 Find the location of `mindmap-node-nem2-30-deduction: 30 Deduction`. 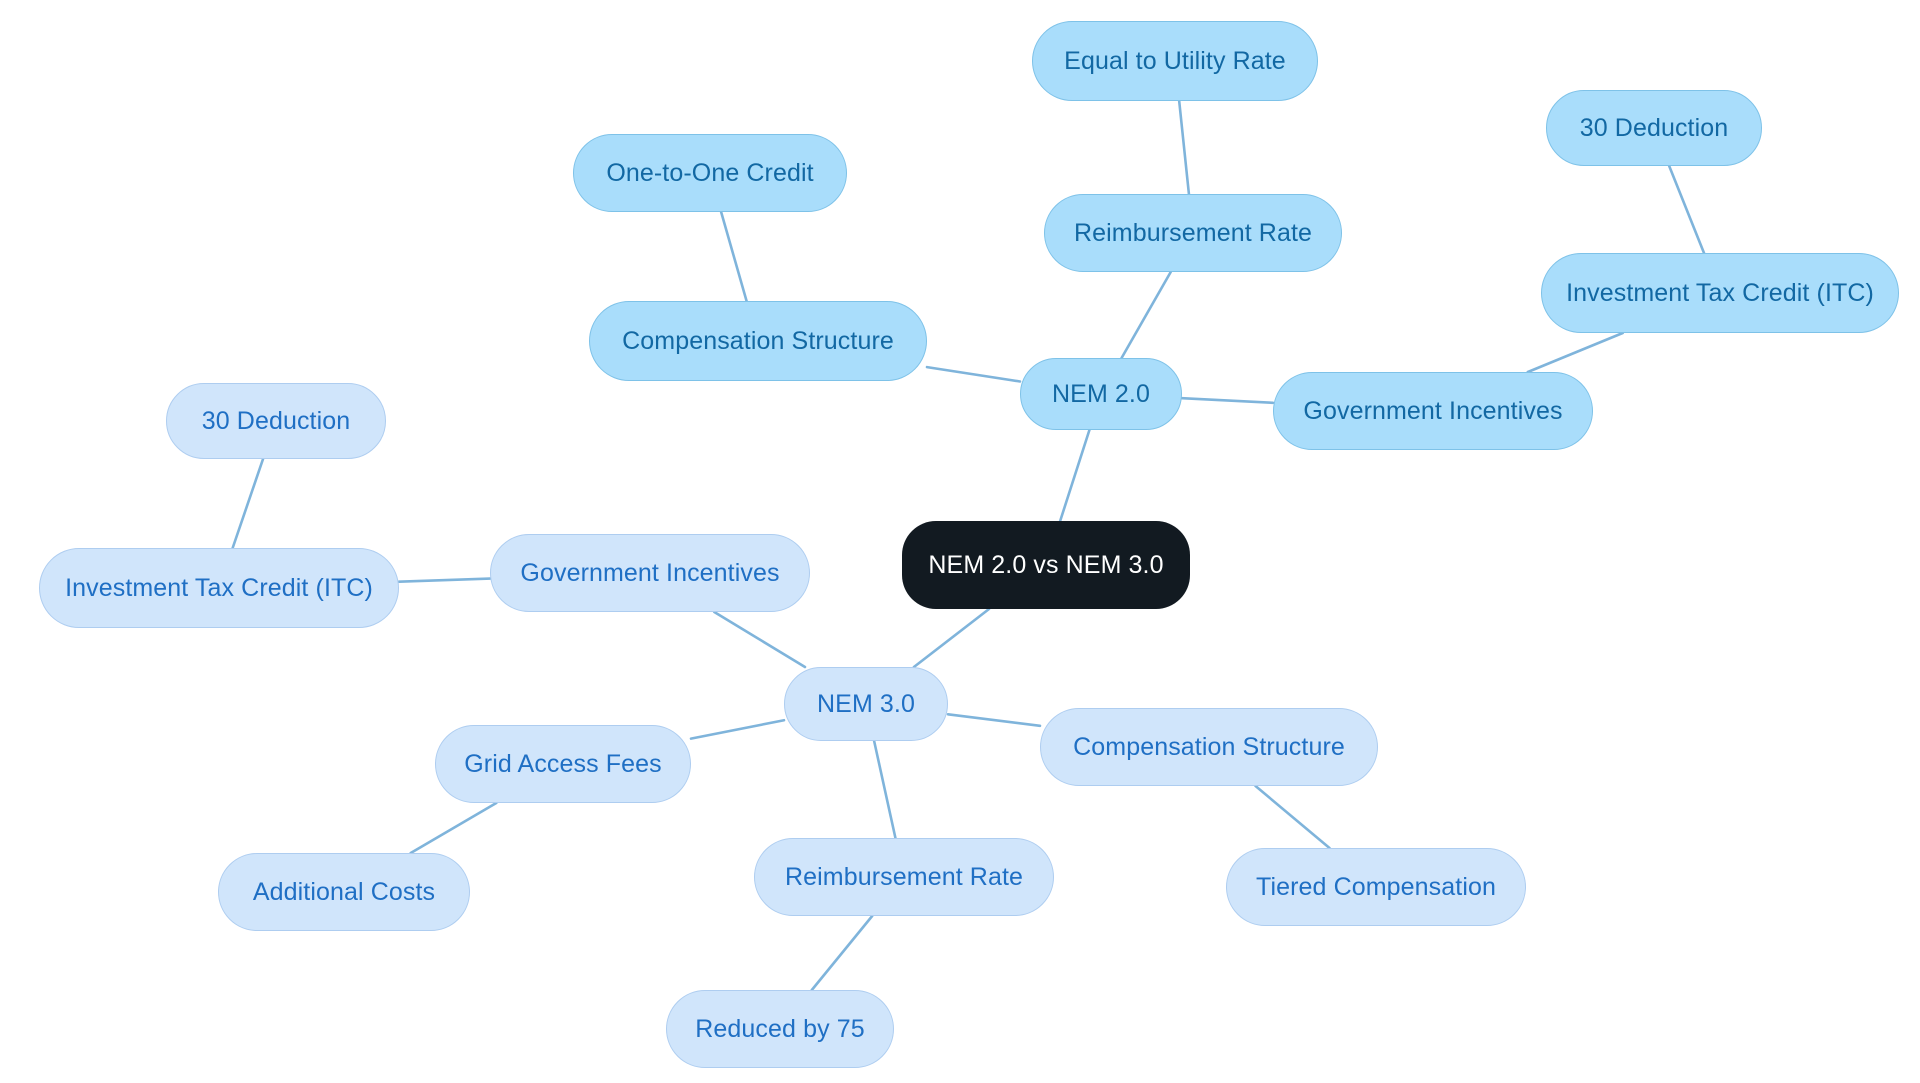

mindmap-node-nem2-30-deduction: 30 Deduction is located at coordinates (1654, 128).